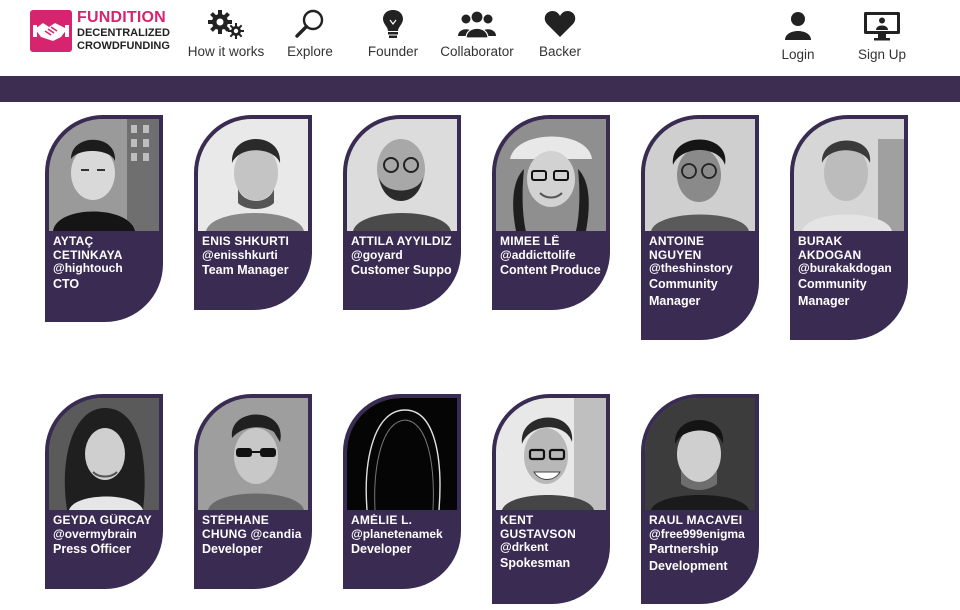 This screenshot has width=960, height=610. I want to click on gears-icon, so click(226, 24).